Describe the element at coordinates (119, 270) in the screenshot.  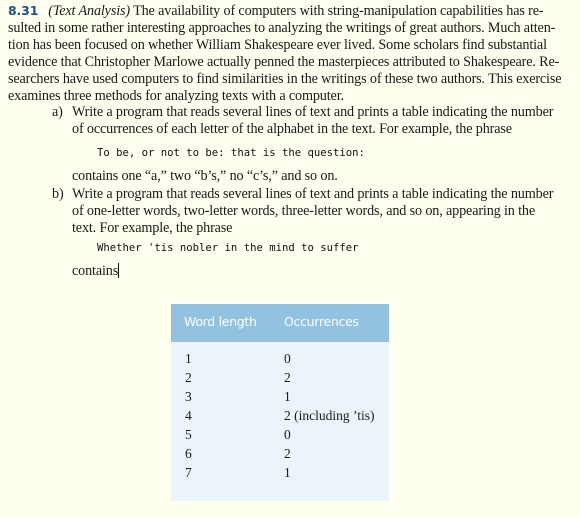
I see `text-cursor` at that location.